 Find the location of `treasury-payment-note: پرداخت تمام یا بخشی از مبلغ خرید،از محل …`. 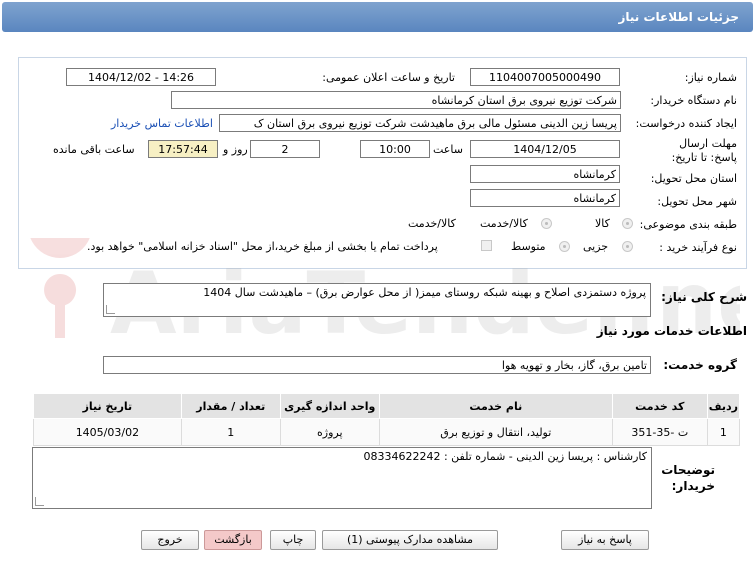

treasury-payment-note: پرداخت تمام یا بخشی از مبلغ خرید،از محل … is located at coordinates (262, 246).